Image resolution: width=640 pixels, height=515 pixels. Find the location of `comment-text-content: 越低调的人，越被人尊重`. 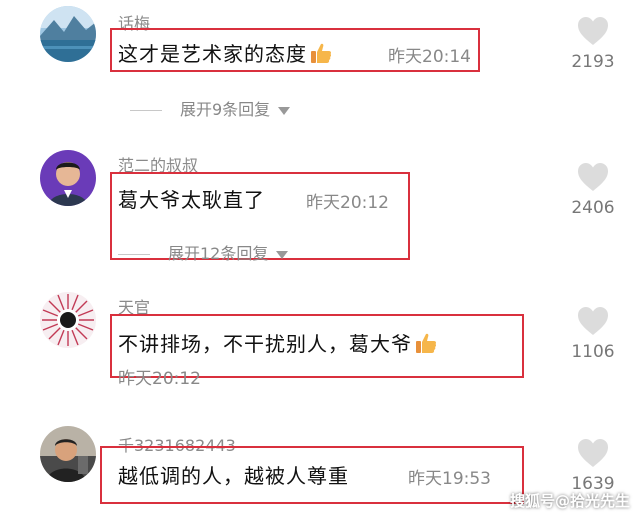

comment-text-content: 越低调的人，越被人尊重 is located at coordinates (233, 476).